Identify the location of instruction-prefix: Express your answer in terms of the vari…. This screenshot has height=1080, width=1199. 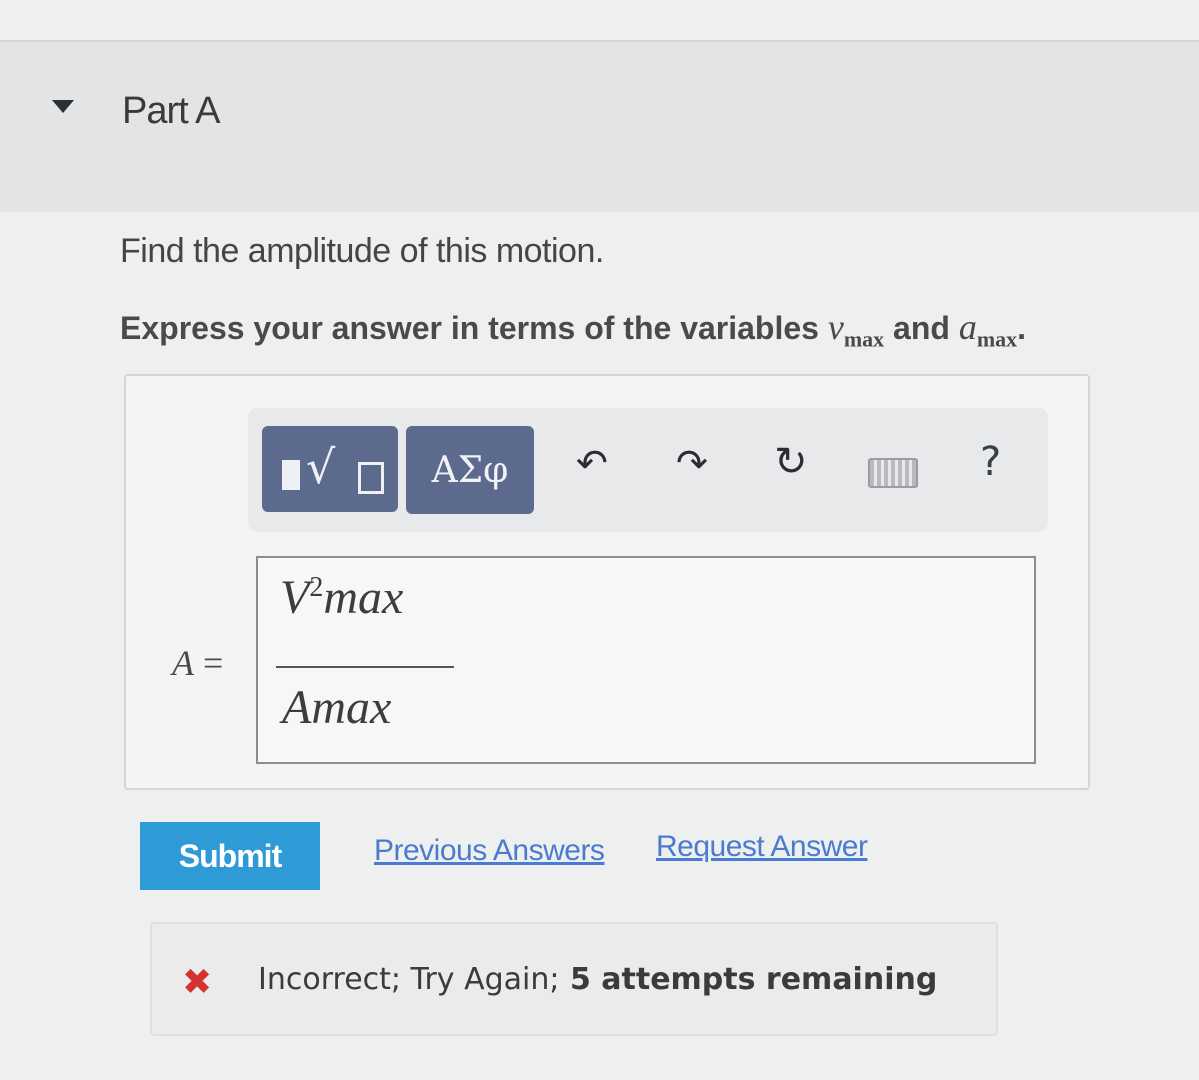
(474, 328).